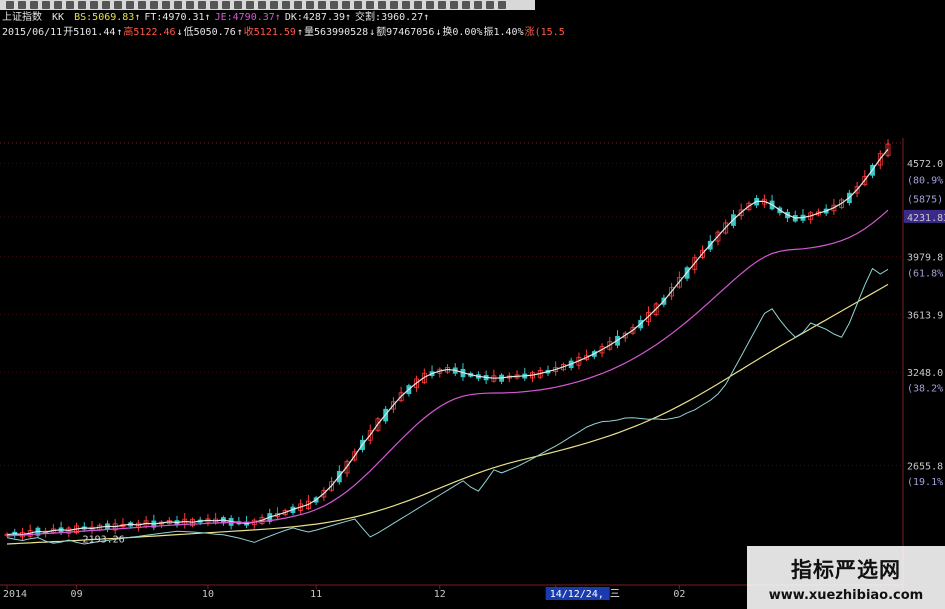  Describe the element at coordinates (926, 482) in the screenshot. I see `price-axis-label: (19.1%)` at that location.